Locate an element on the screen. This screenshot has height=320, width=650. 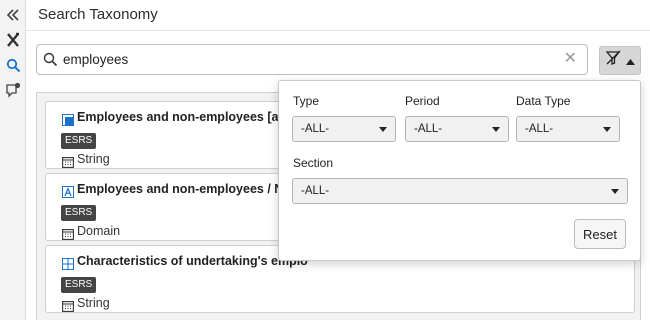
search-input is located at coordinates (313, 59).